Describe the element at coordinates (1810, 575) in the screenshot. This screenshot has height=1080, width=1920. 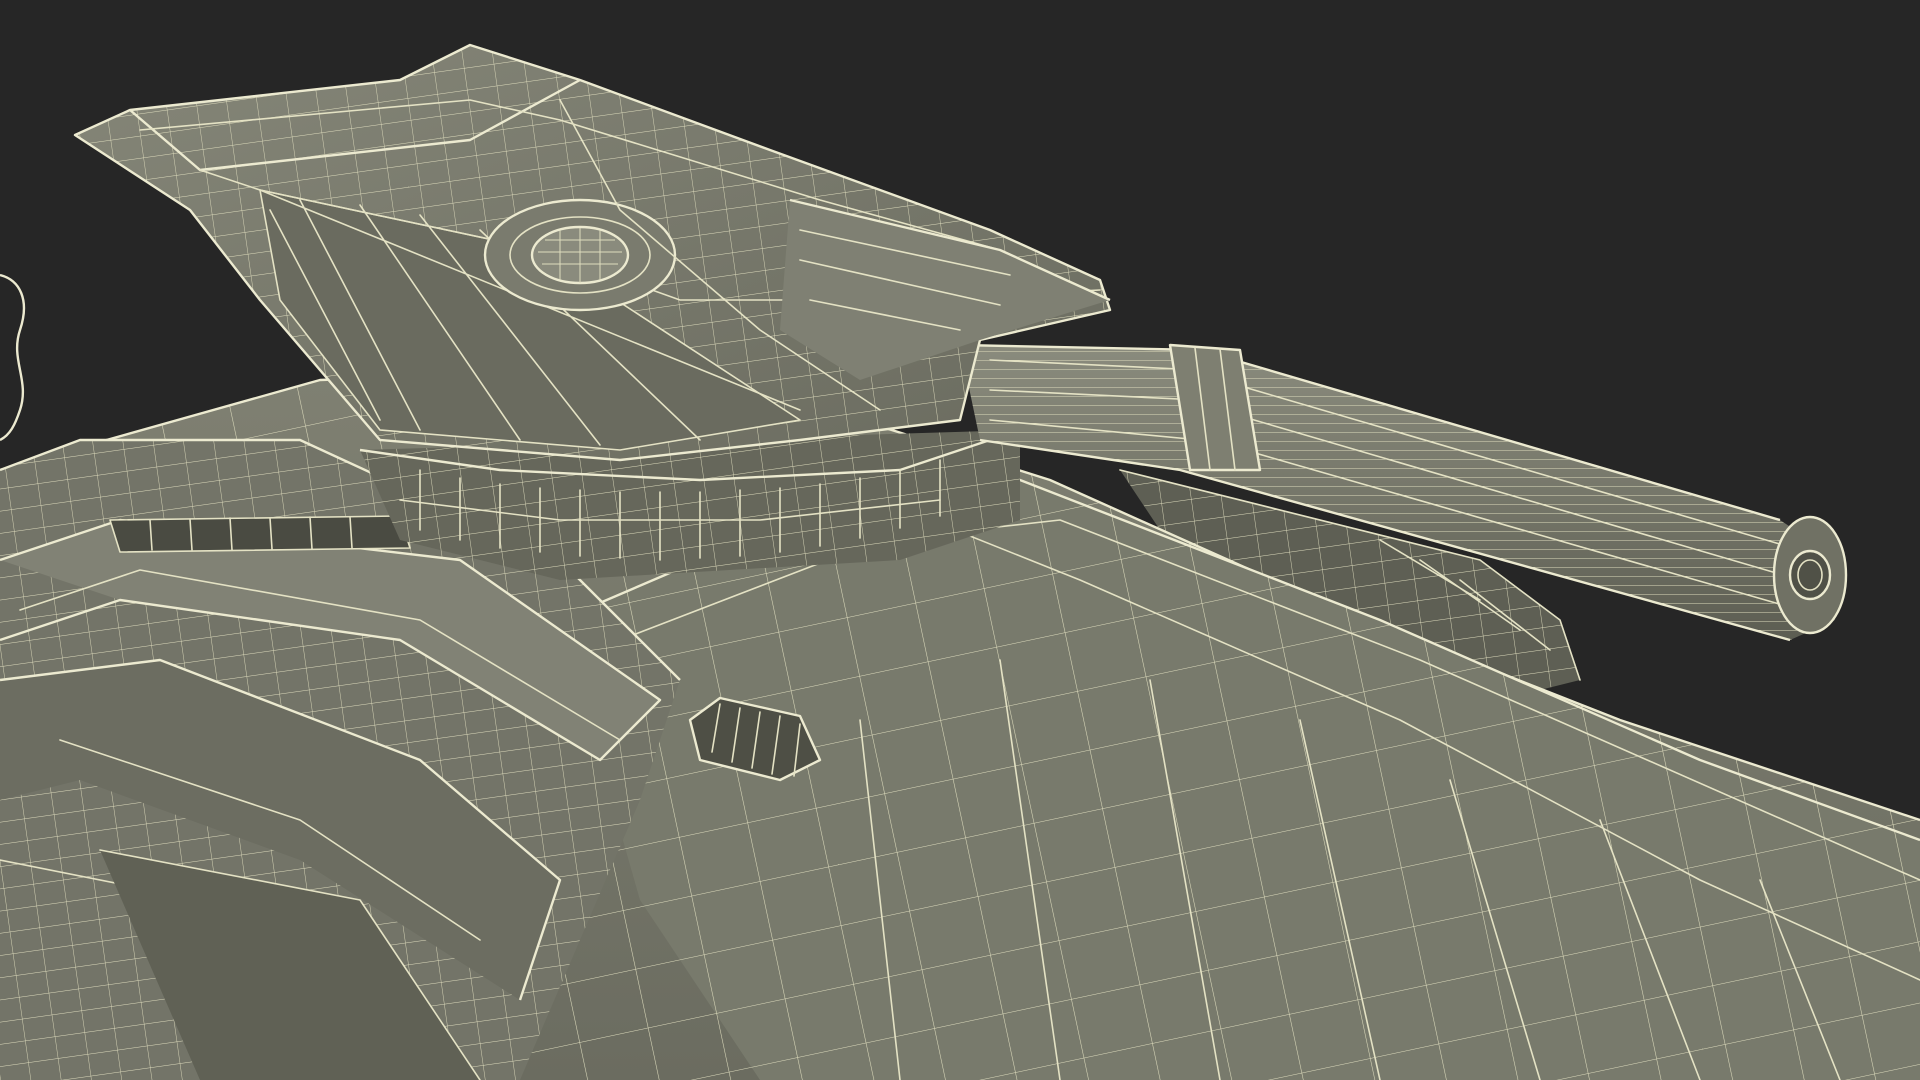
I see `muzzle-end` at that location.